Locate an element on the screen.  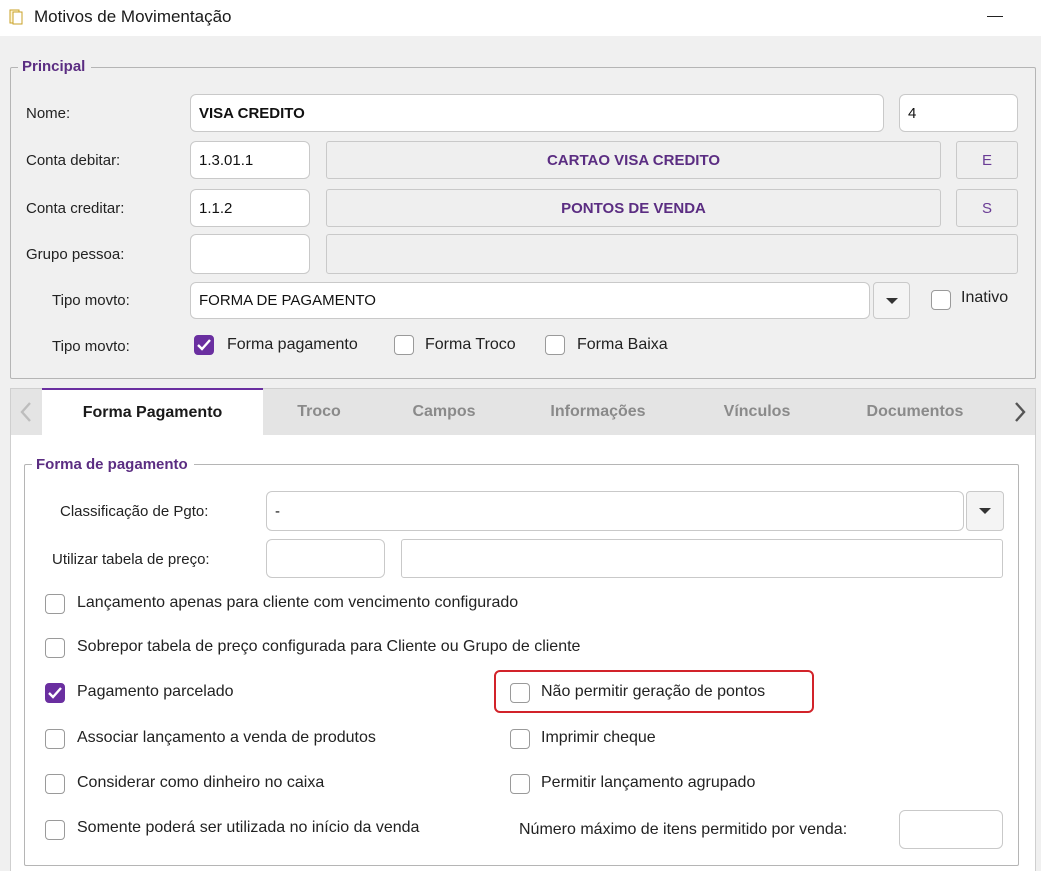
inativo-label: Inativo is located at coordinates (985, 297).